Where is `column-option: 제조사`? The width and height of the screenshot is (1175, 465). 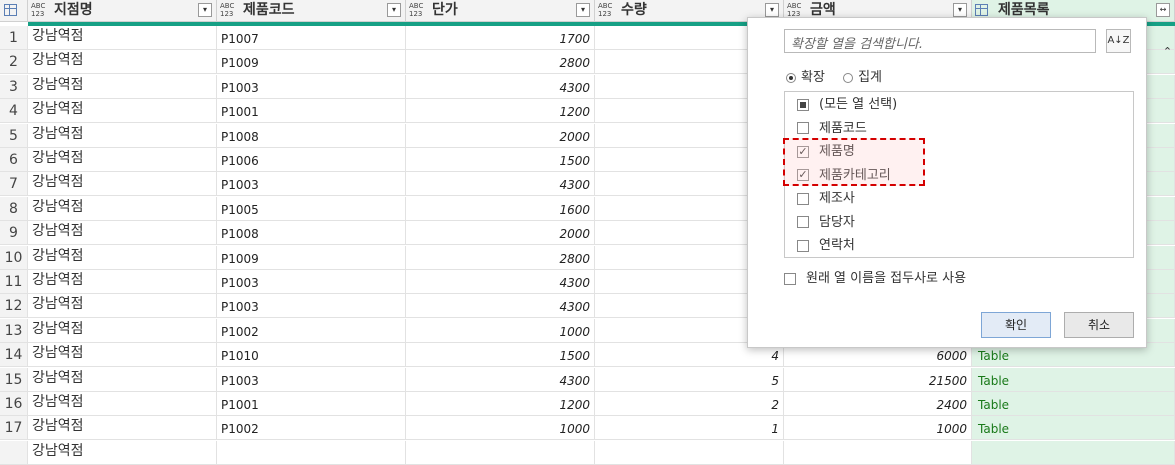 column-option: 제조사 is located at coordinates (826, 199).